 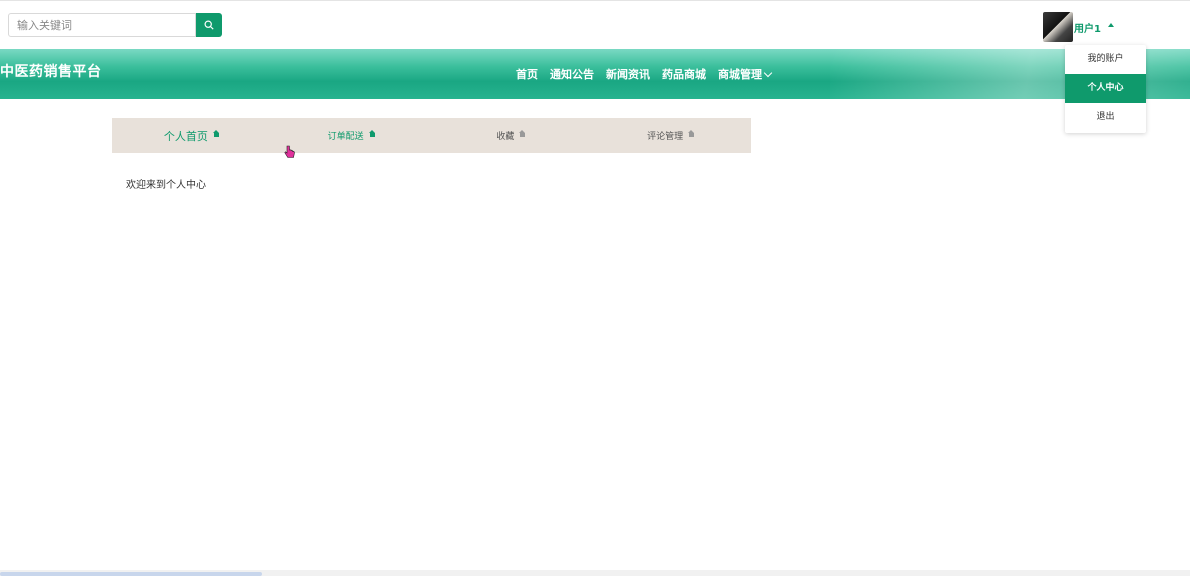 I want to click on nav-item-home: 首页, so click(x=527, y=74).